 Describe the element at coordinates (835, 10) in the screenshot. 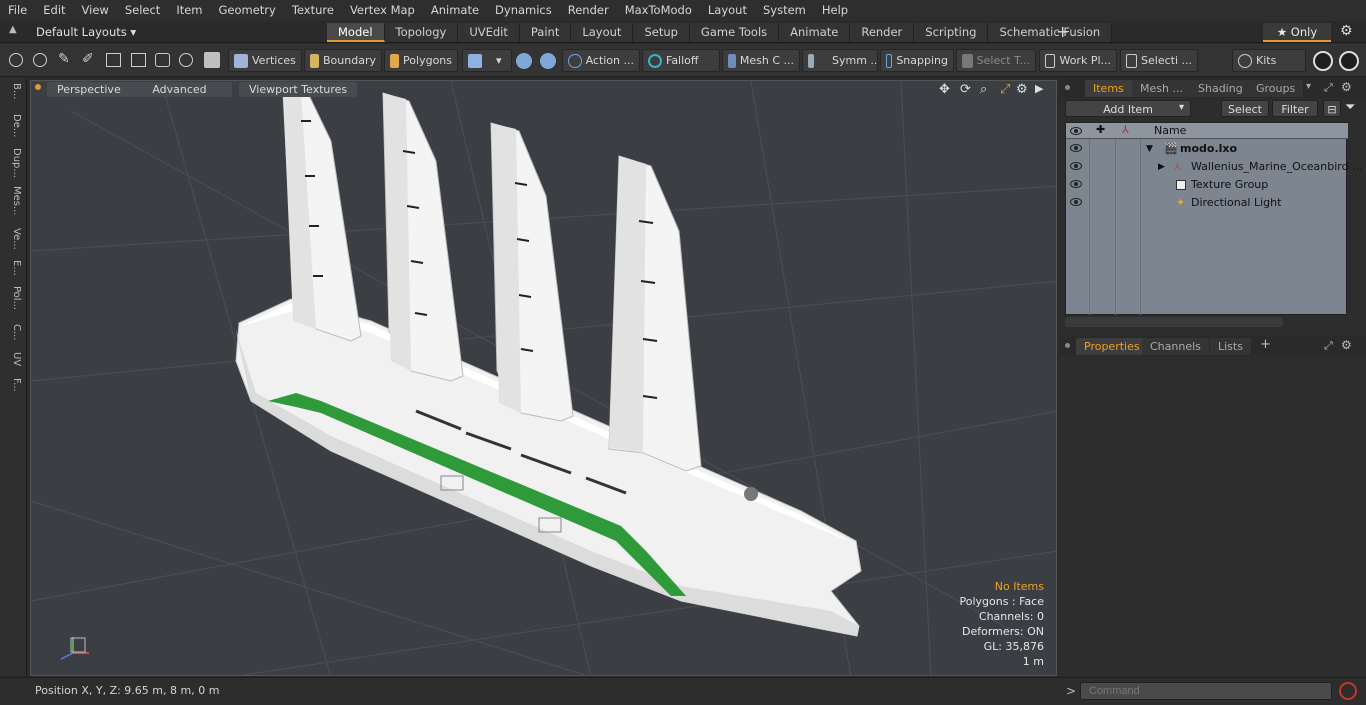

I see `menu-help: Help` at that location.